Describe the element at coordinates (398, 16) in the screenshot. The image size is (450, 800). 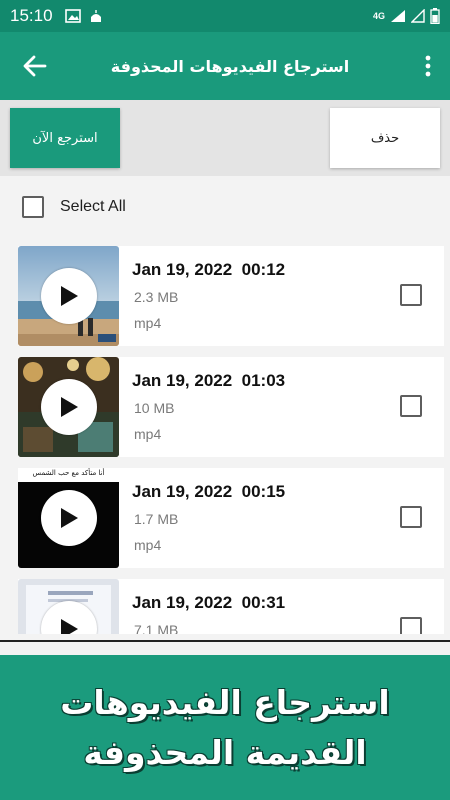
I see `signal-icon` at that location.